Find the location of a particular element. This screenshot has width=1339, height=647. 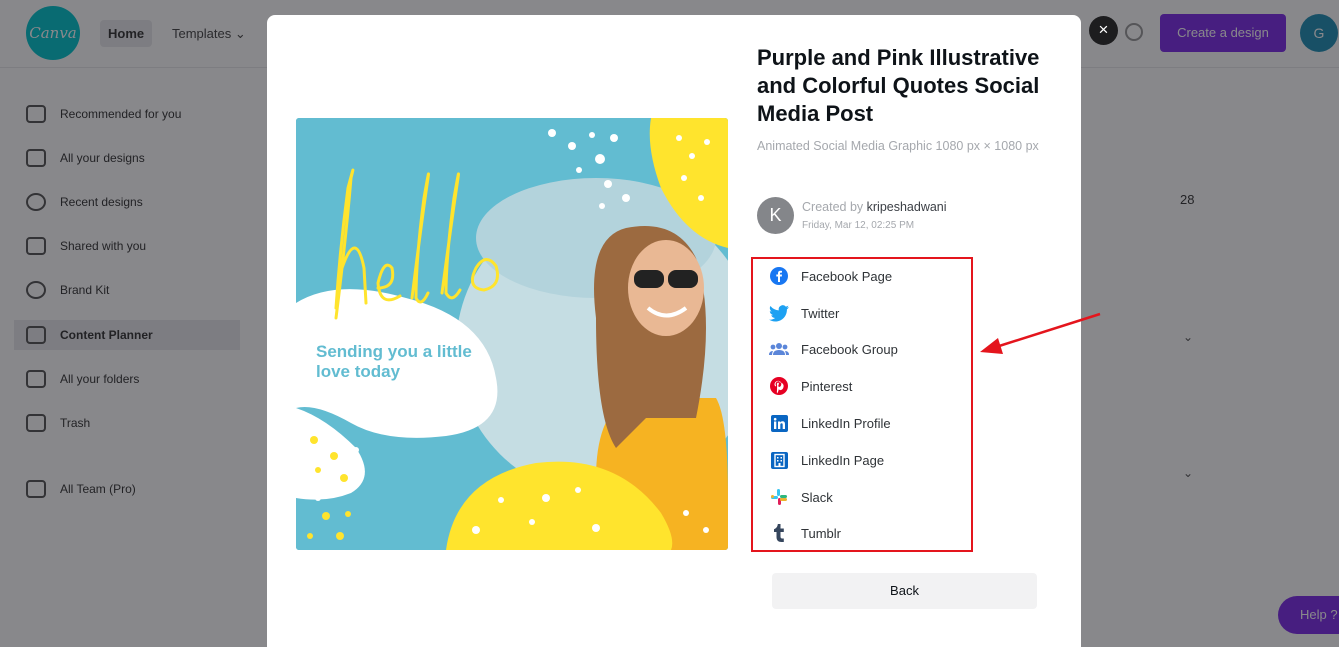

share-slack: Slack is located at coordinates (801, 497).